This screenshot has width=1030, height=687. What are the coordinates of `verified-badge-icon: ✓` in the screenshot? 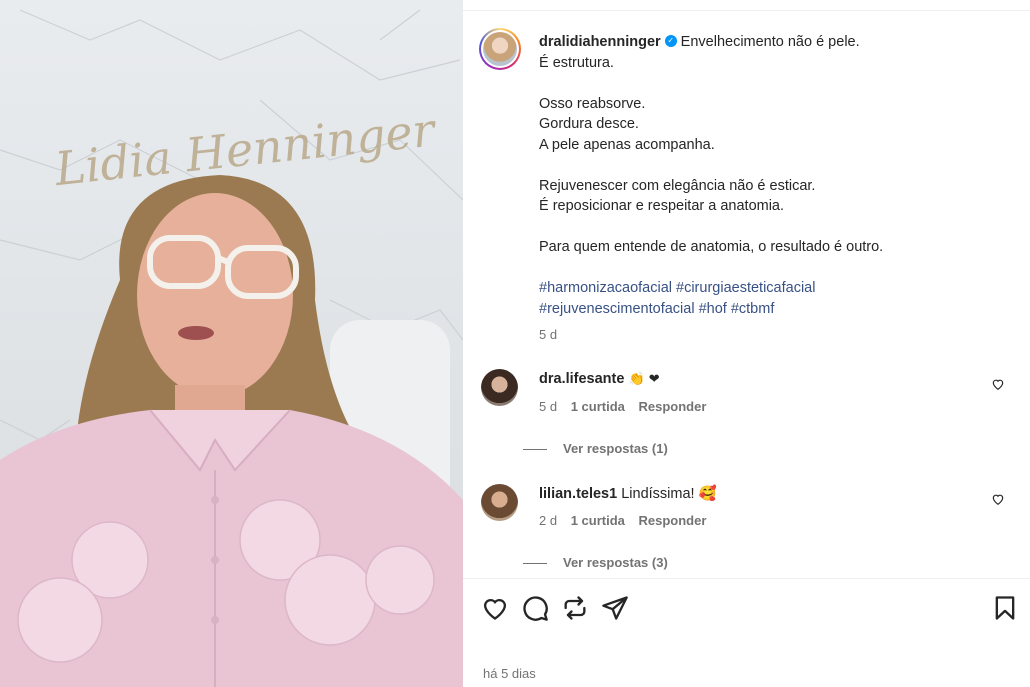 It's located at (670, 41).